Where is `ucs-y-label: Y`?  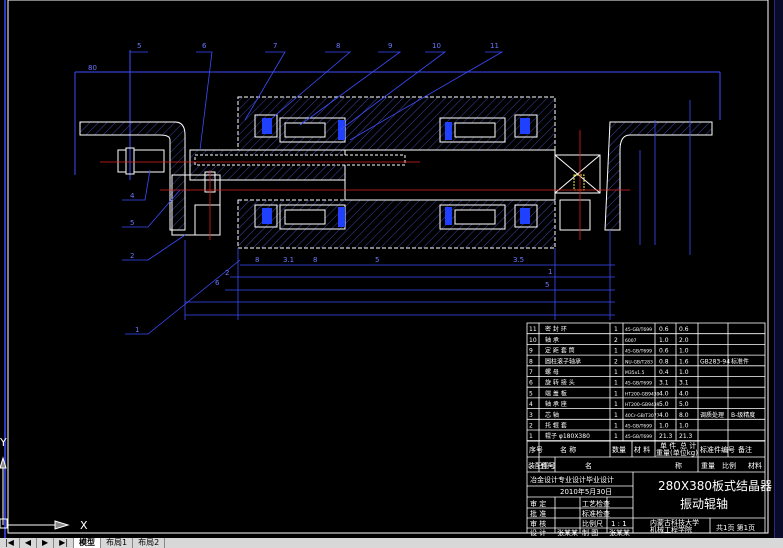
ucs-y-label: Y is located at coordinates (3, 442).